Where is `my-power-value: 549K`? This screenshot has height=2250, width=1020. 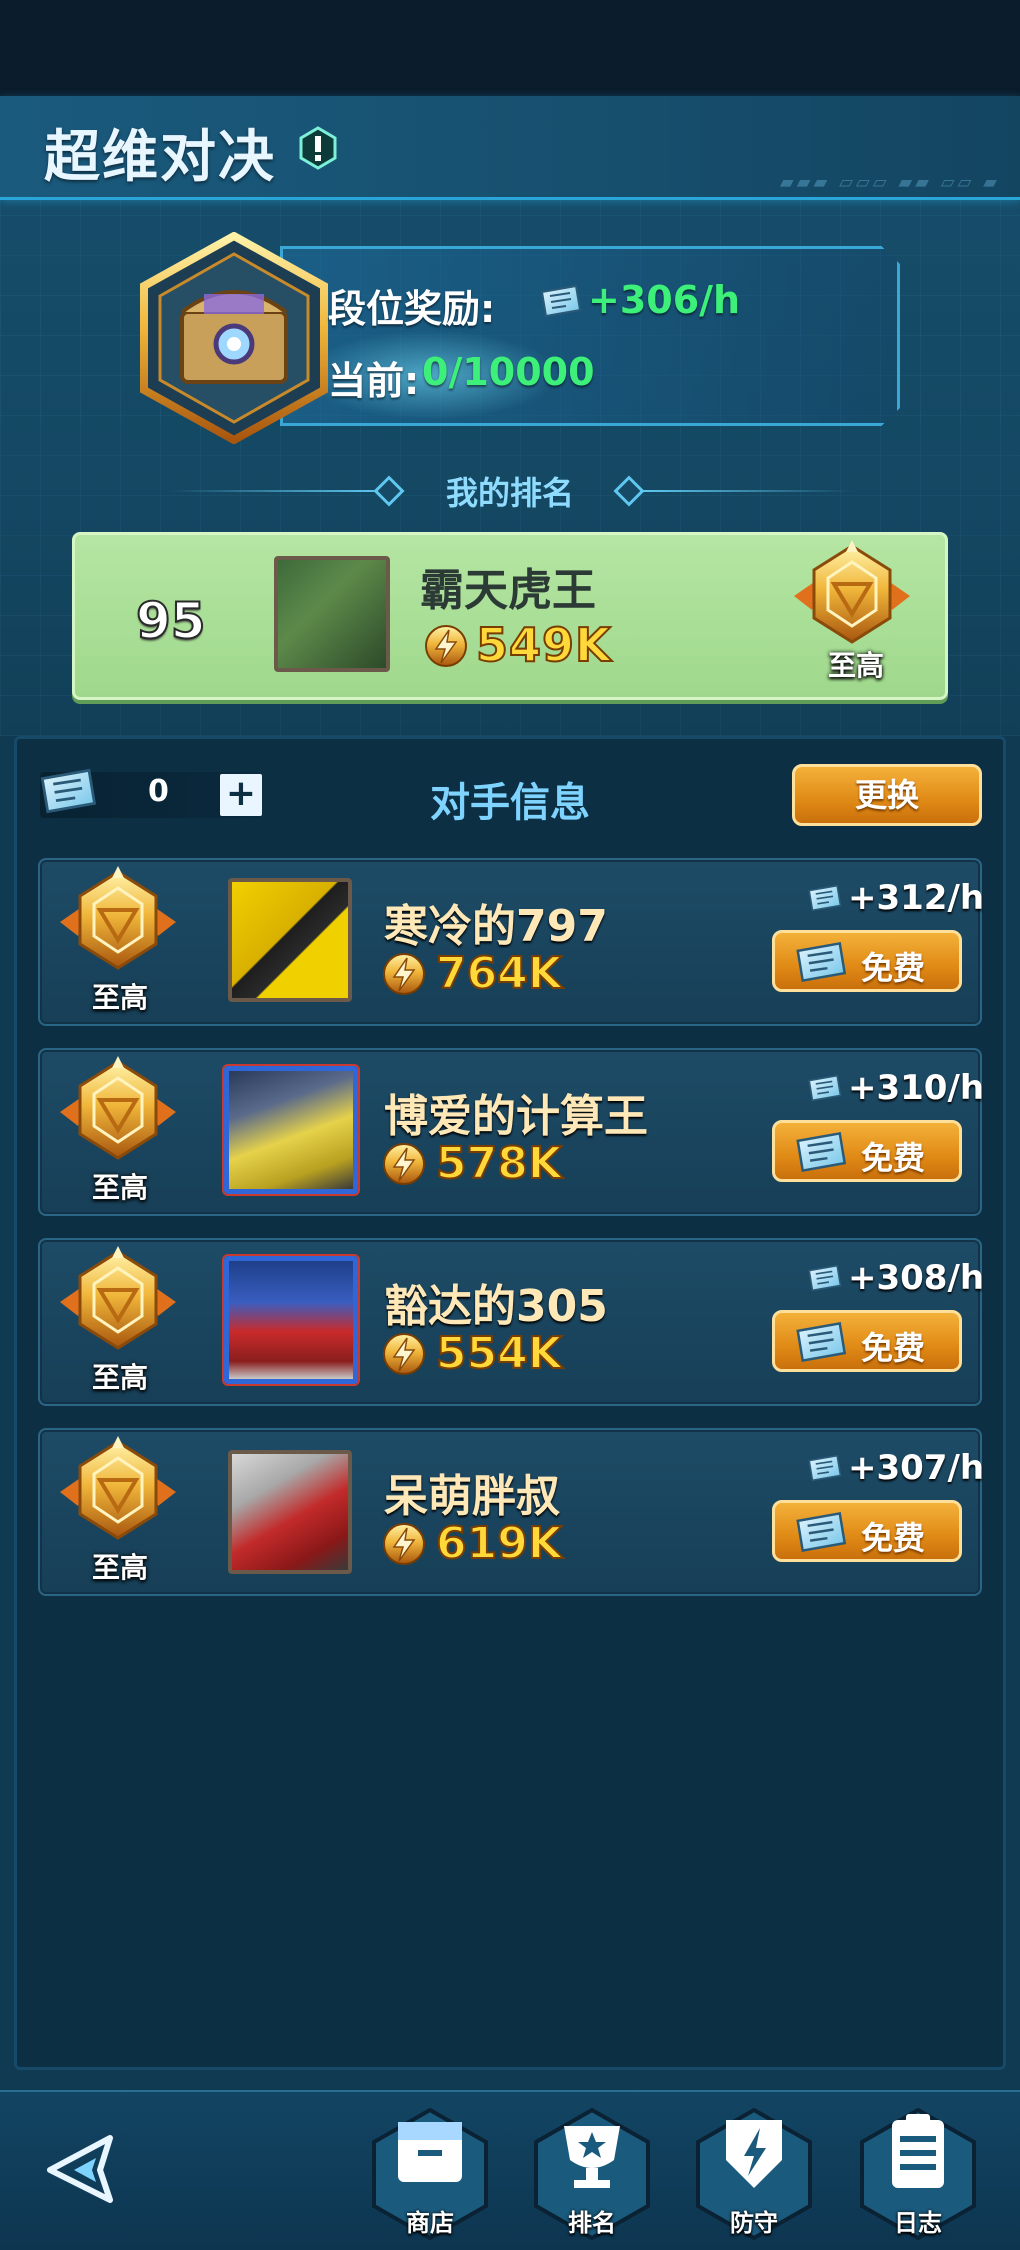
my-power-value: 549K is located at coordinates (543, 645).